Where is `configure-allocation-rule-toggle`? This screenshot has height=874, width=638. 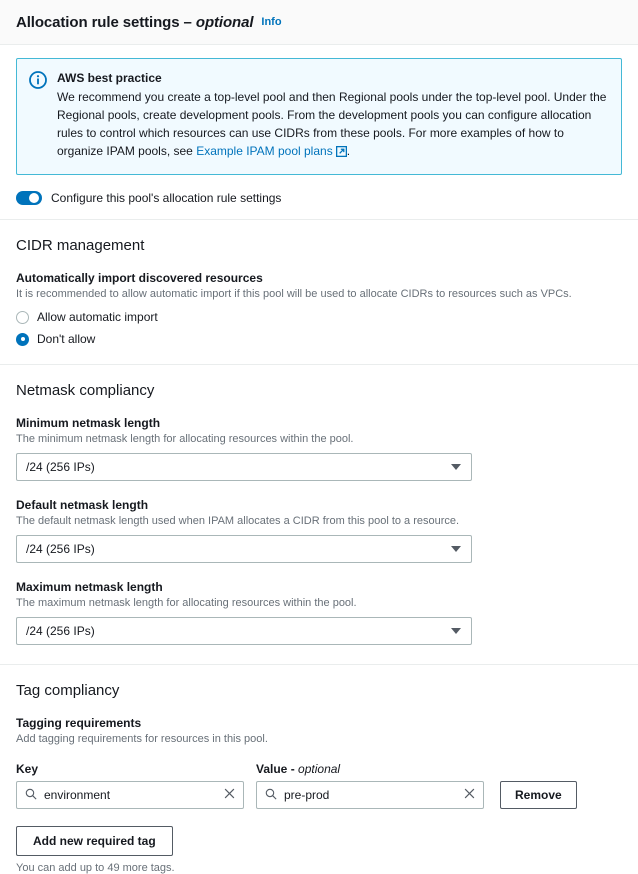 configure-allocation-rule-toggle is located at coordinates (29, 198).